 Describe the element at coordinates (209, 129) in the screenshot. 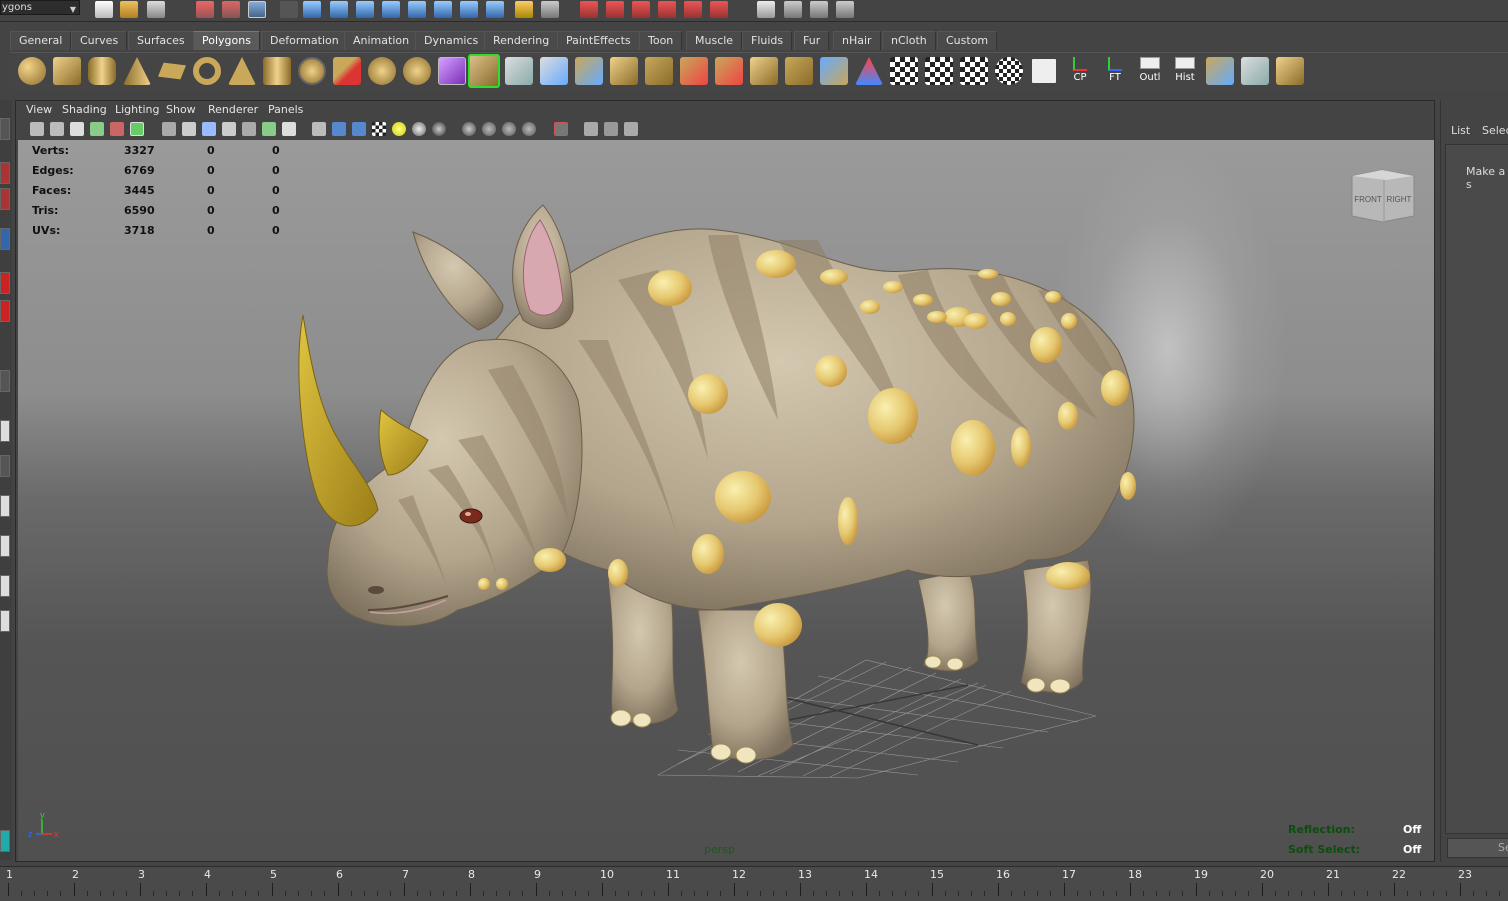

I see `resolution-gate-icon` at that location.